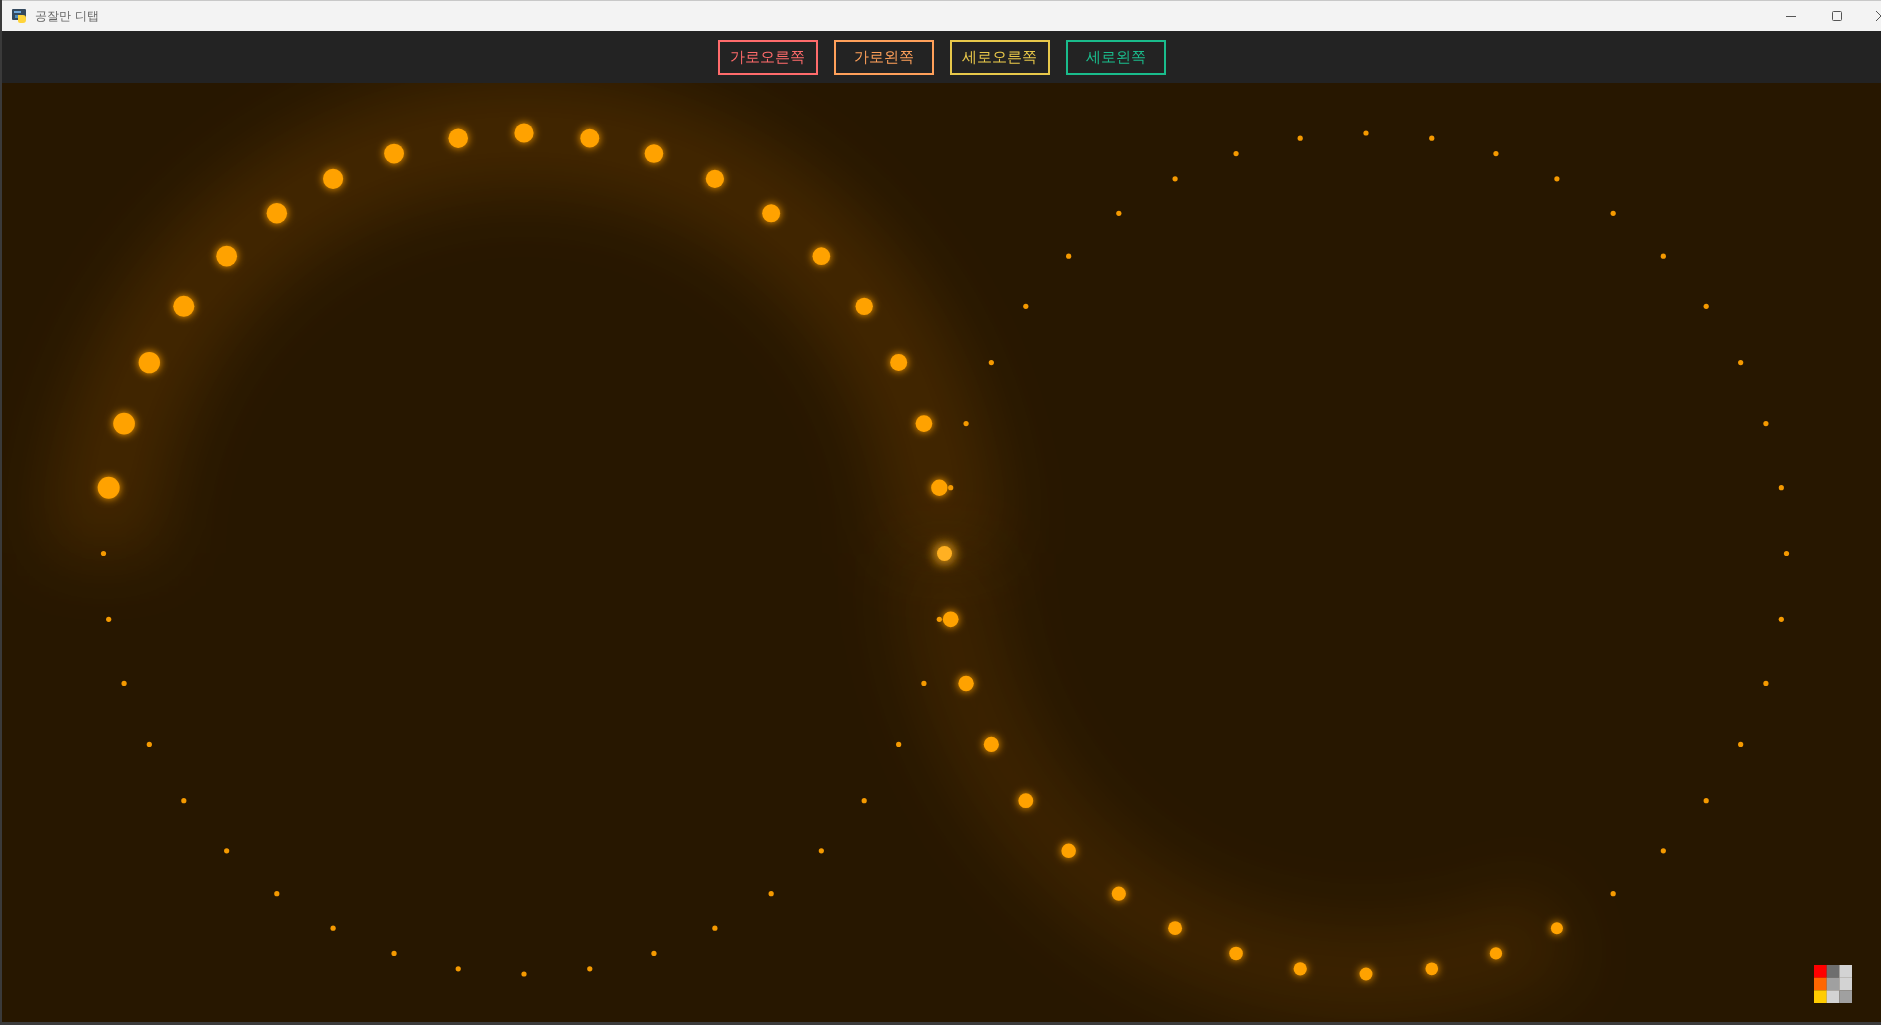  Describe the element at coordinates (767, 57) in the screenshot. I see `direction-button: 가로오른쪽` at that location.